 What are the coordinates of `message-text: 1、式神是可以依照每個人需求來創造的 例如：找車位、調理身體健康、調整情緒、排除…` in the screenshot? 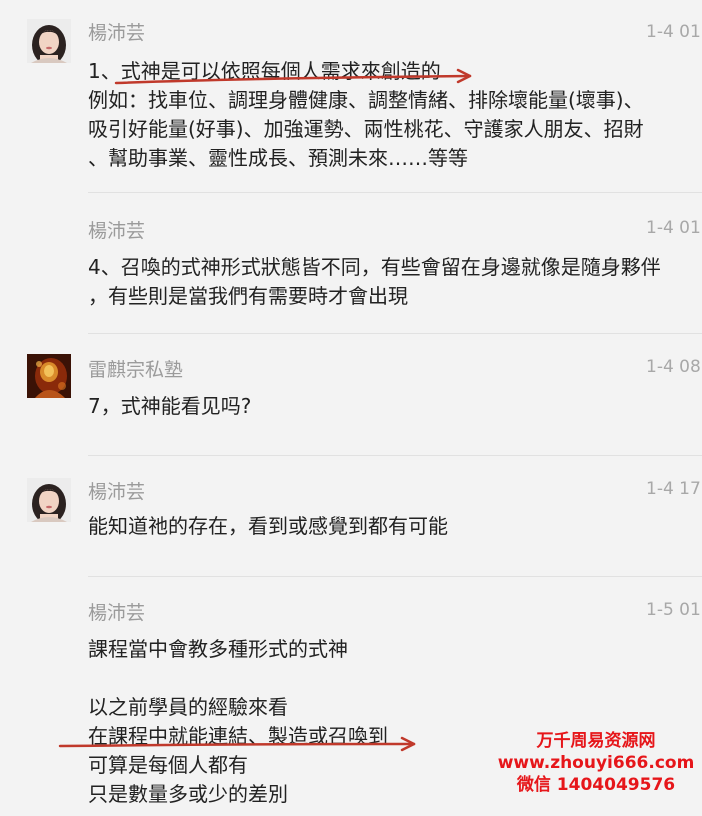 It's located at (388, 115).